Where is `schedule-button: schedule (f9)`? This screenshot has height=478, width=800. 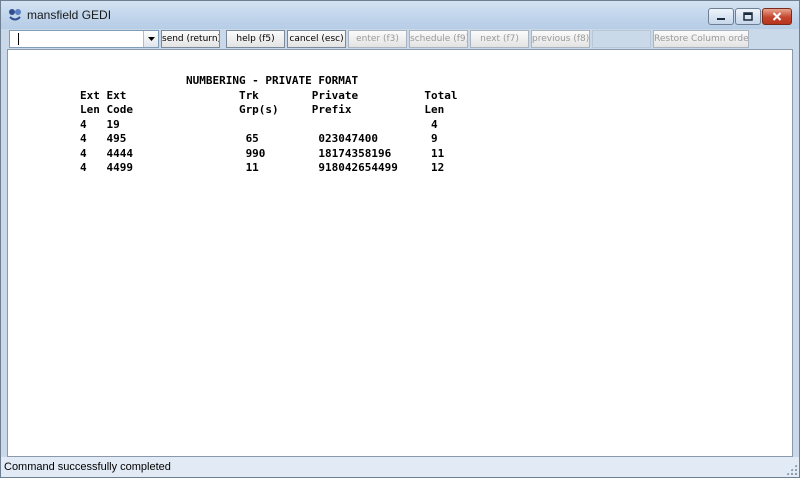 schedule-button: schedule (f9) is located at coordinates (438, 39).